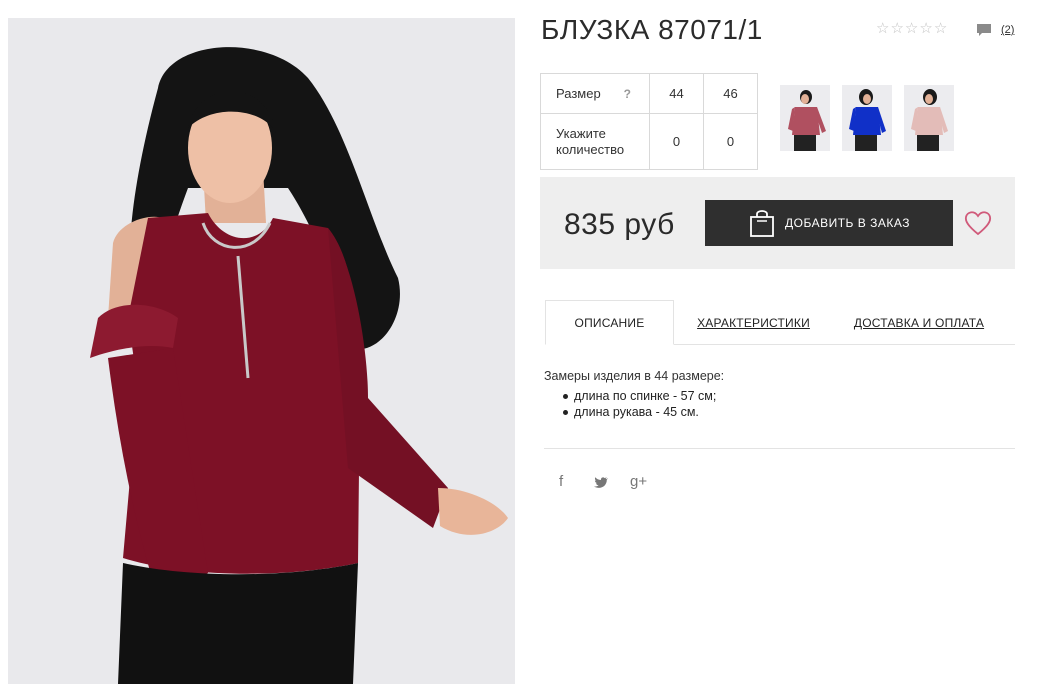 The height and width of the screenshot is (684, 1041). Describe the element at coordinates (676, 93) in the screenshot. I see `size-option: 44` at that location.